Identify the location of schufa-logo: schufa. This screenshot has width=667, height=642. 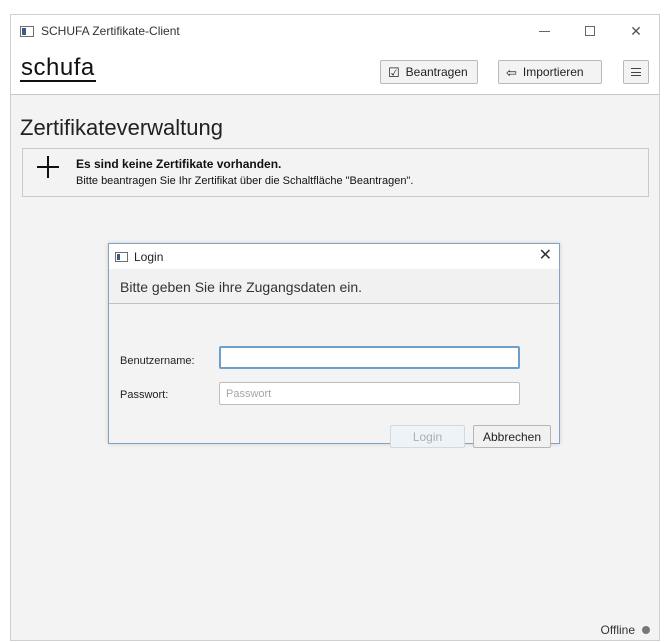
(58, 68).